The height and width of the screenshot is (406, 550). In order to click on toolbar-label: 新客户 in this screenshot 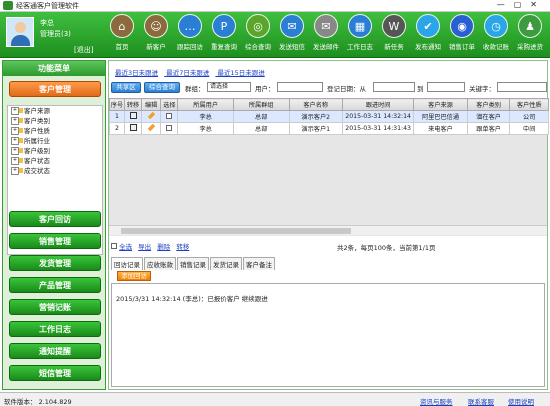, I will do `click(156, 47)`.